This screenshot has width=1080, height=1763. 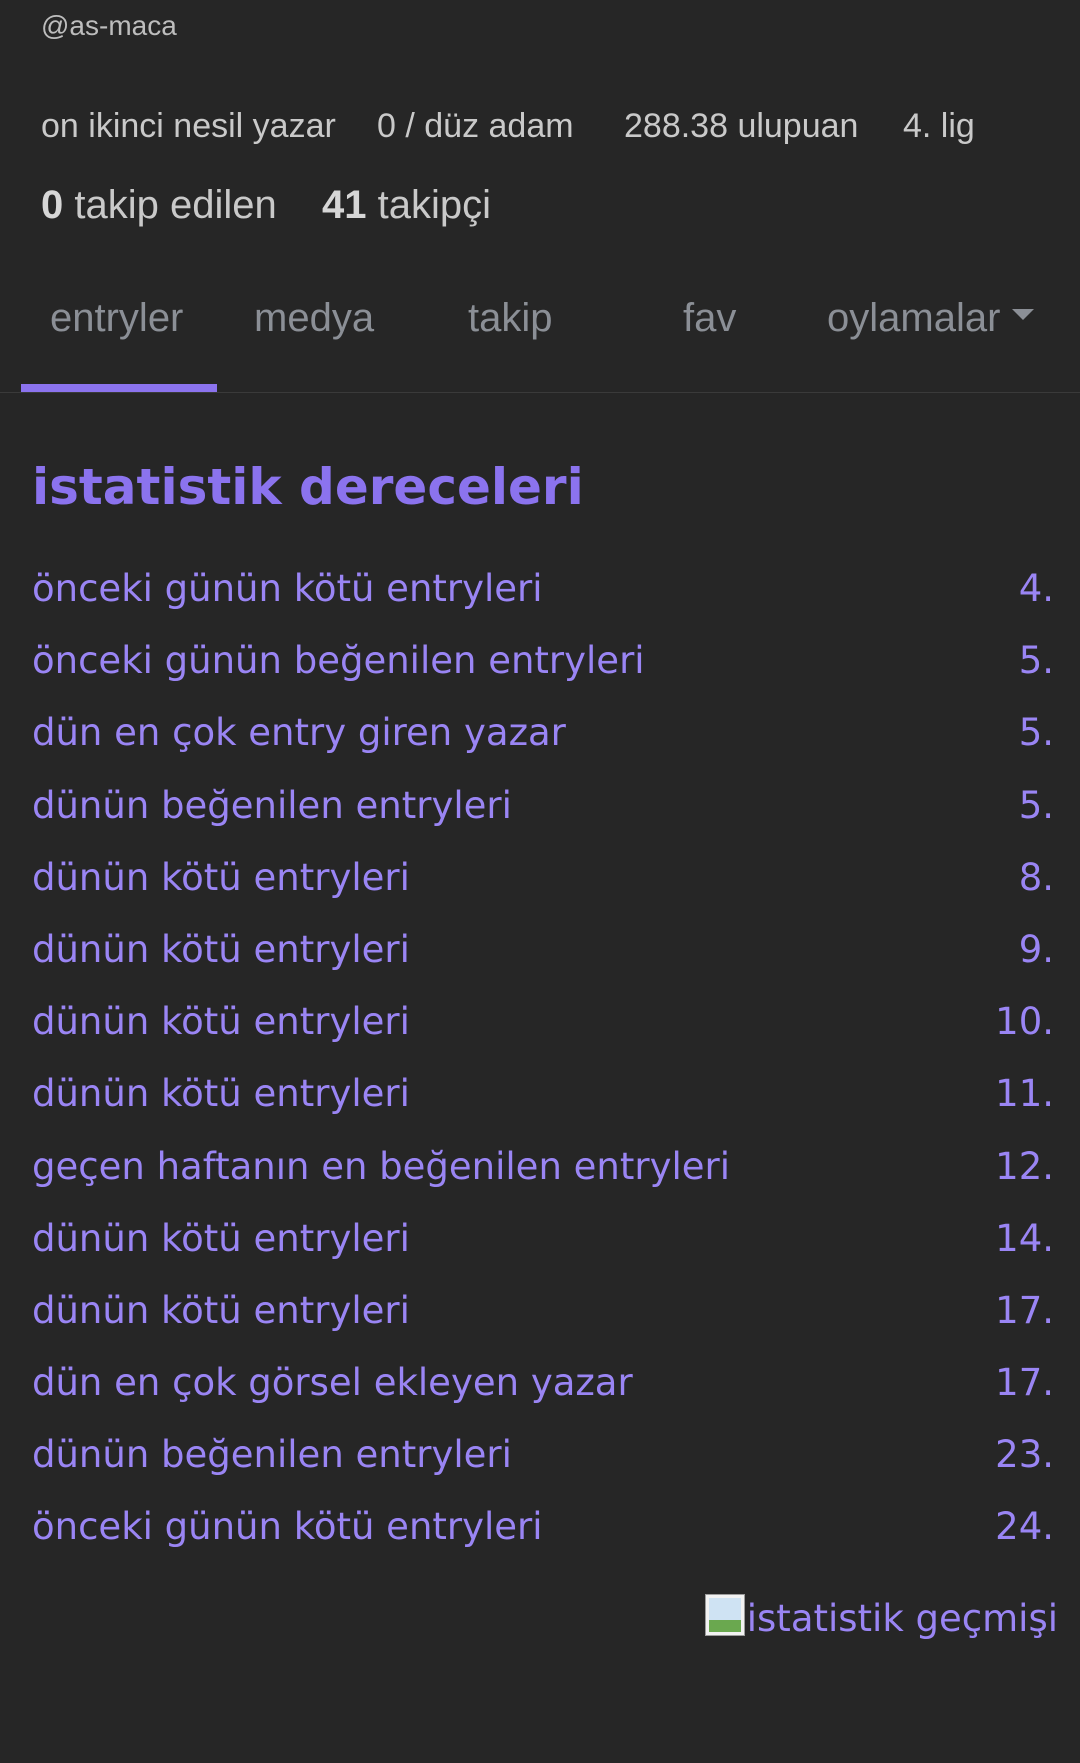 What do you see at coordinates (540, 208) in the screenshot?
I see `follow-stats: 0 takip edilen 41 takipçi` at bounding box center [540, 208].